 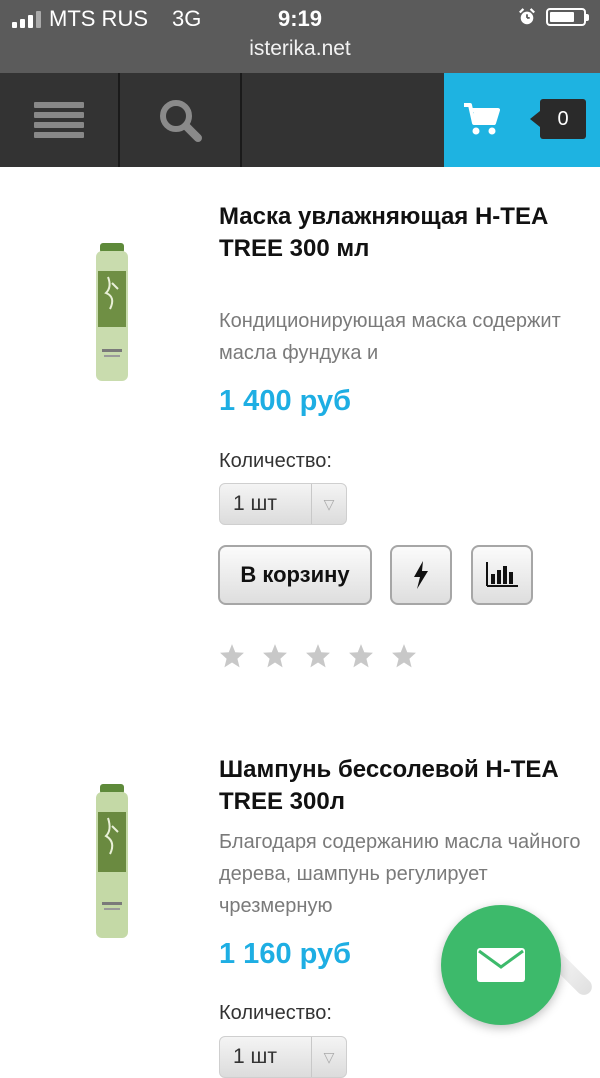 I want to click on product-title: Шампунь бессолевой H-TEA TREE 300л, so click(x=405, y=786).